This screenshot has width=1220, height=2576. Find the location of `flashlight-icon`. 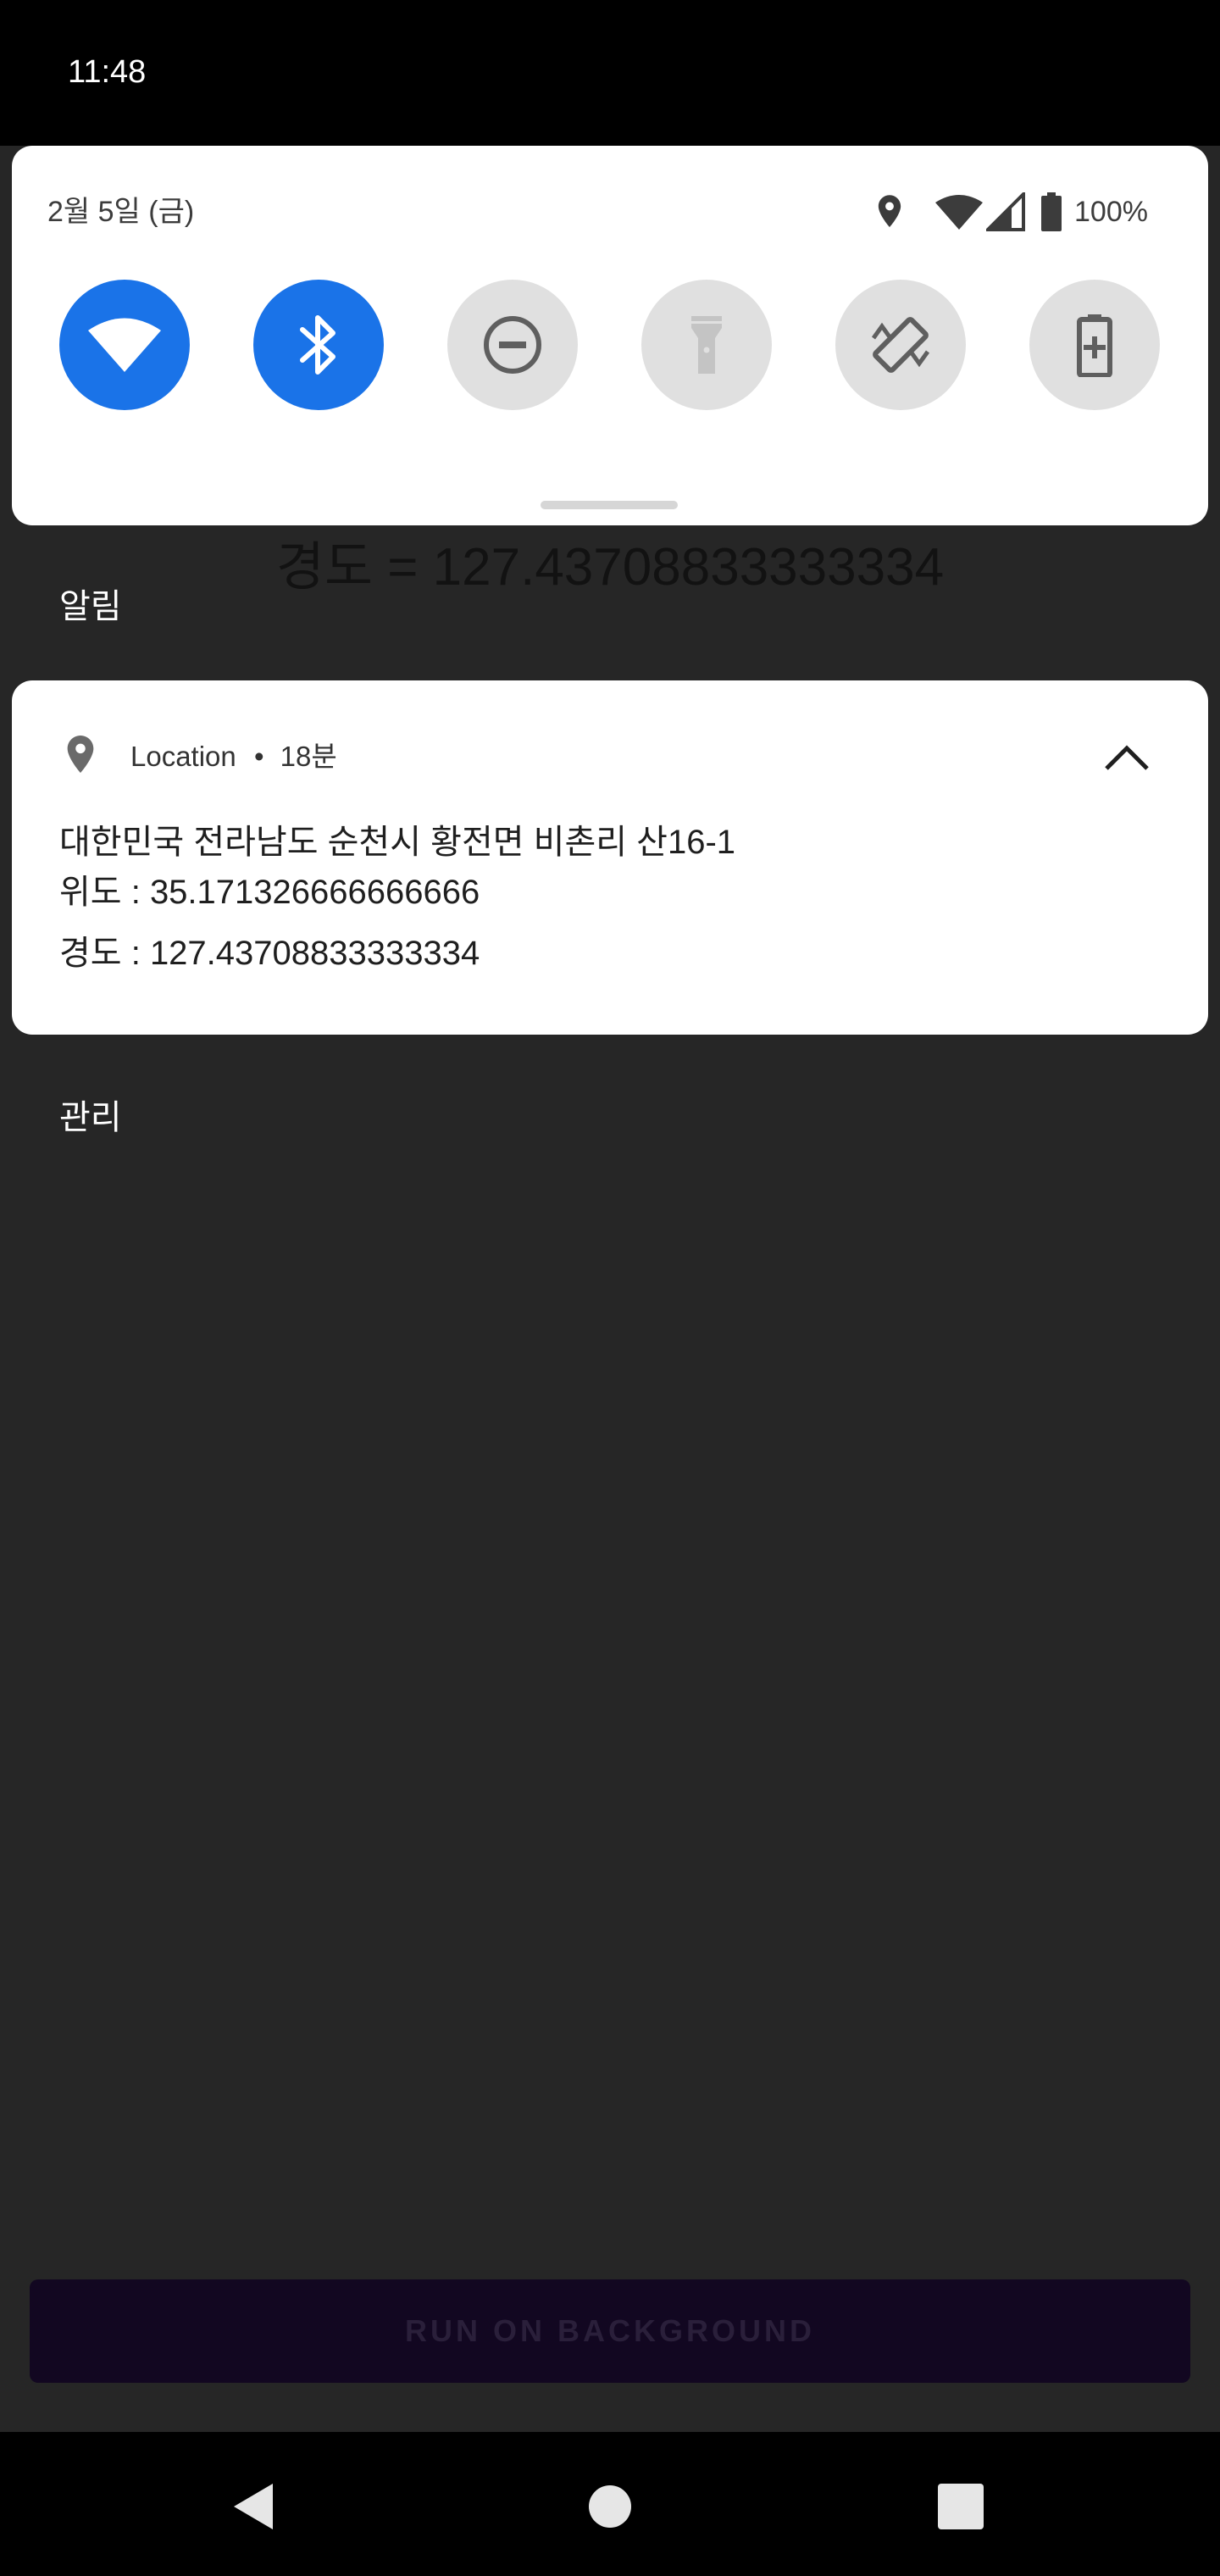

flashlight-icon is located at coordinates (706, 345).